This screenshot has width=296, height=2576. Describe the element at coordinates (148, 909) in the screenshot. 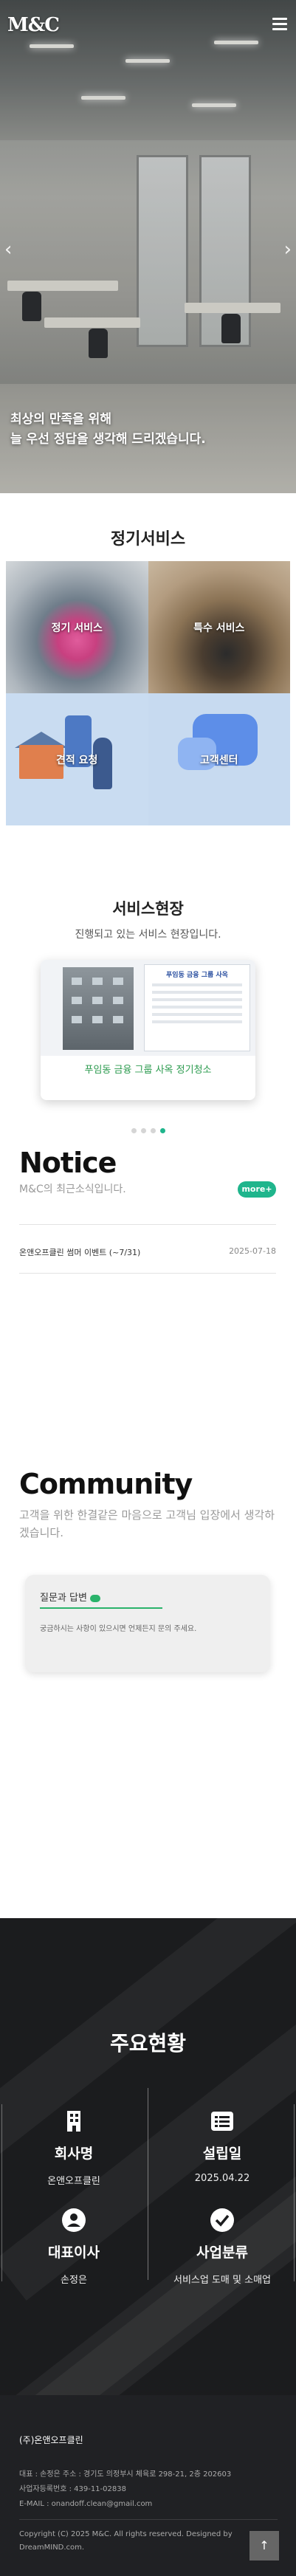

I see `service-status-title: 서비스현장` at that location.